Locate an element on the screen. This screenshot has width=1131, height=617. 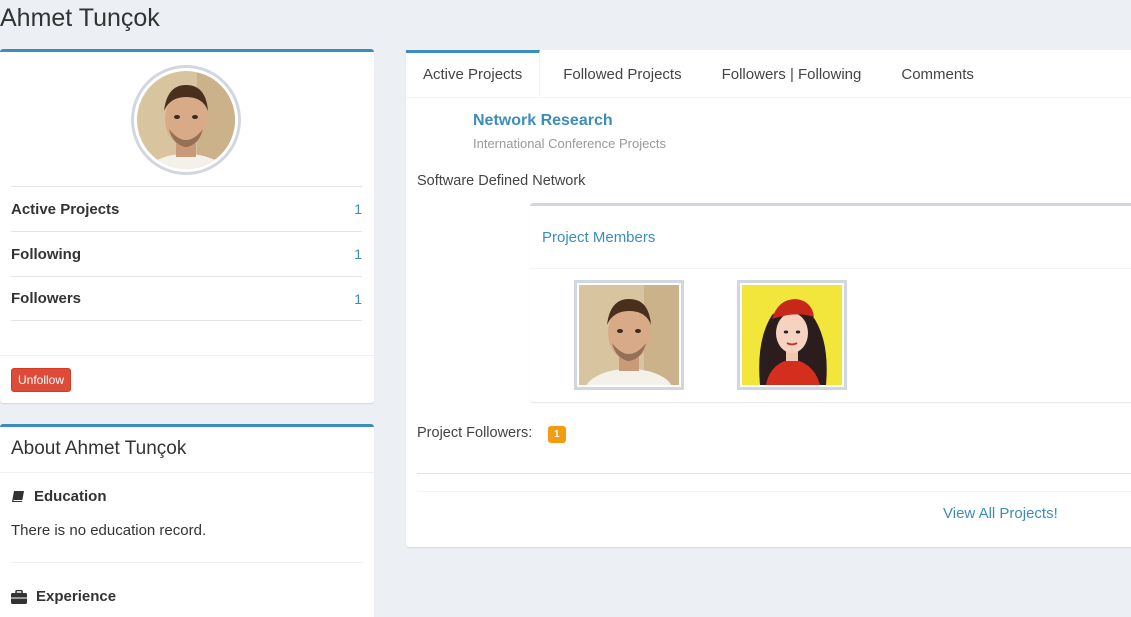
view-all-projects-link: View All Projects! is located at coordinates (1000, 513).